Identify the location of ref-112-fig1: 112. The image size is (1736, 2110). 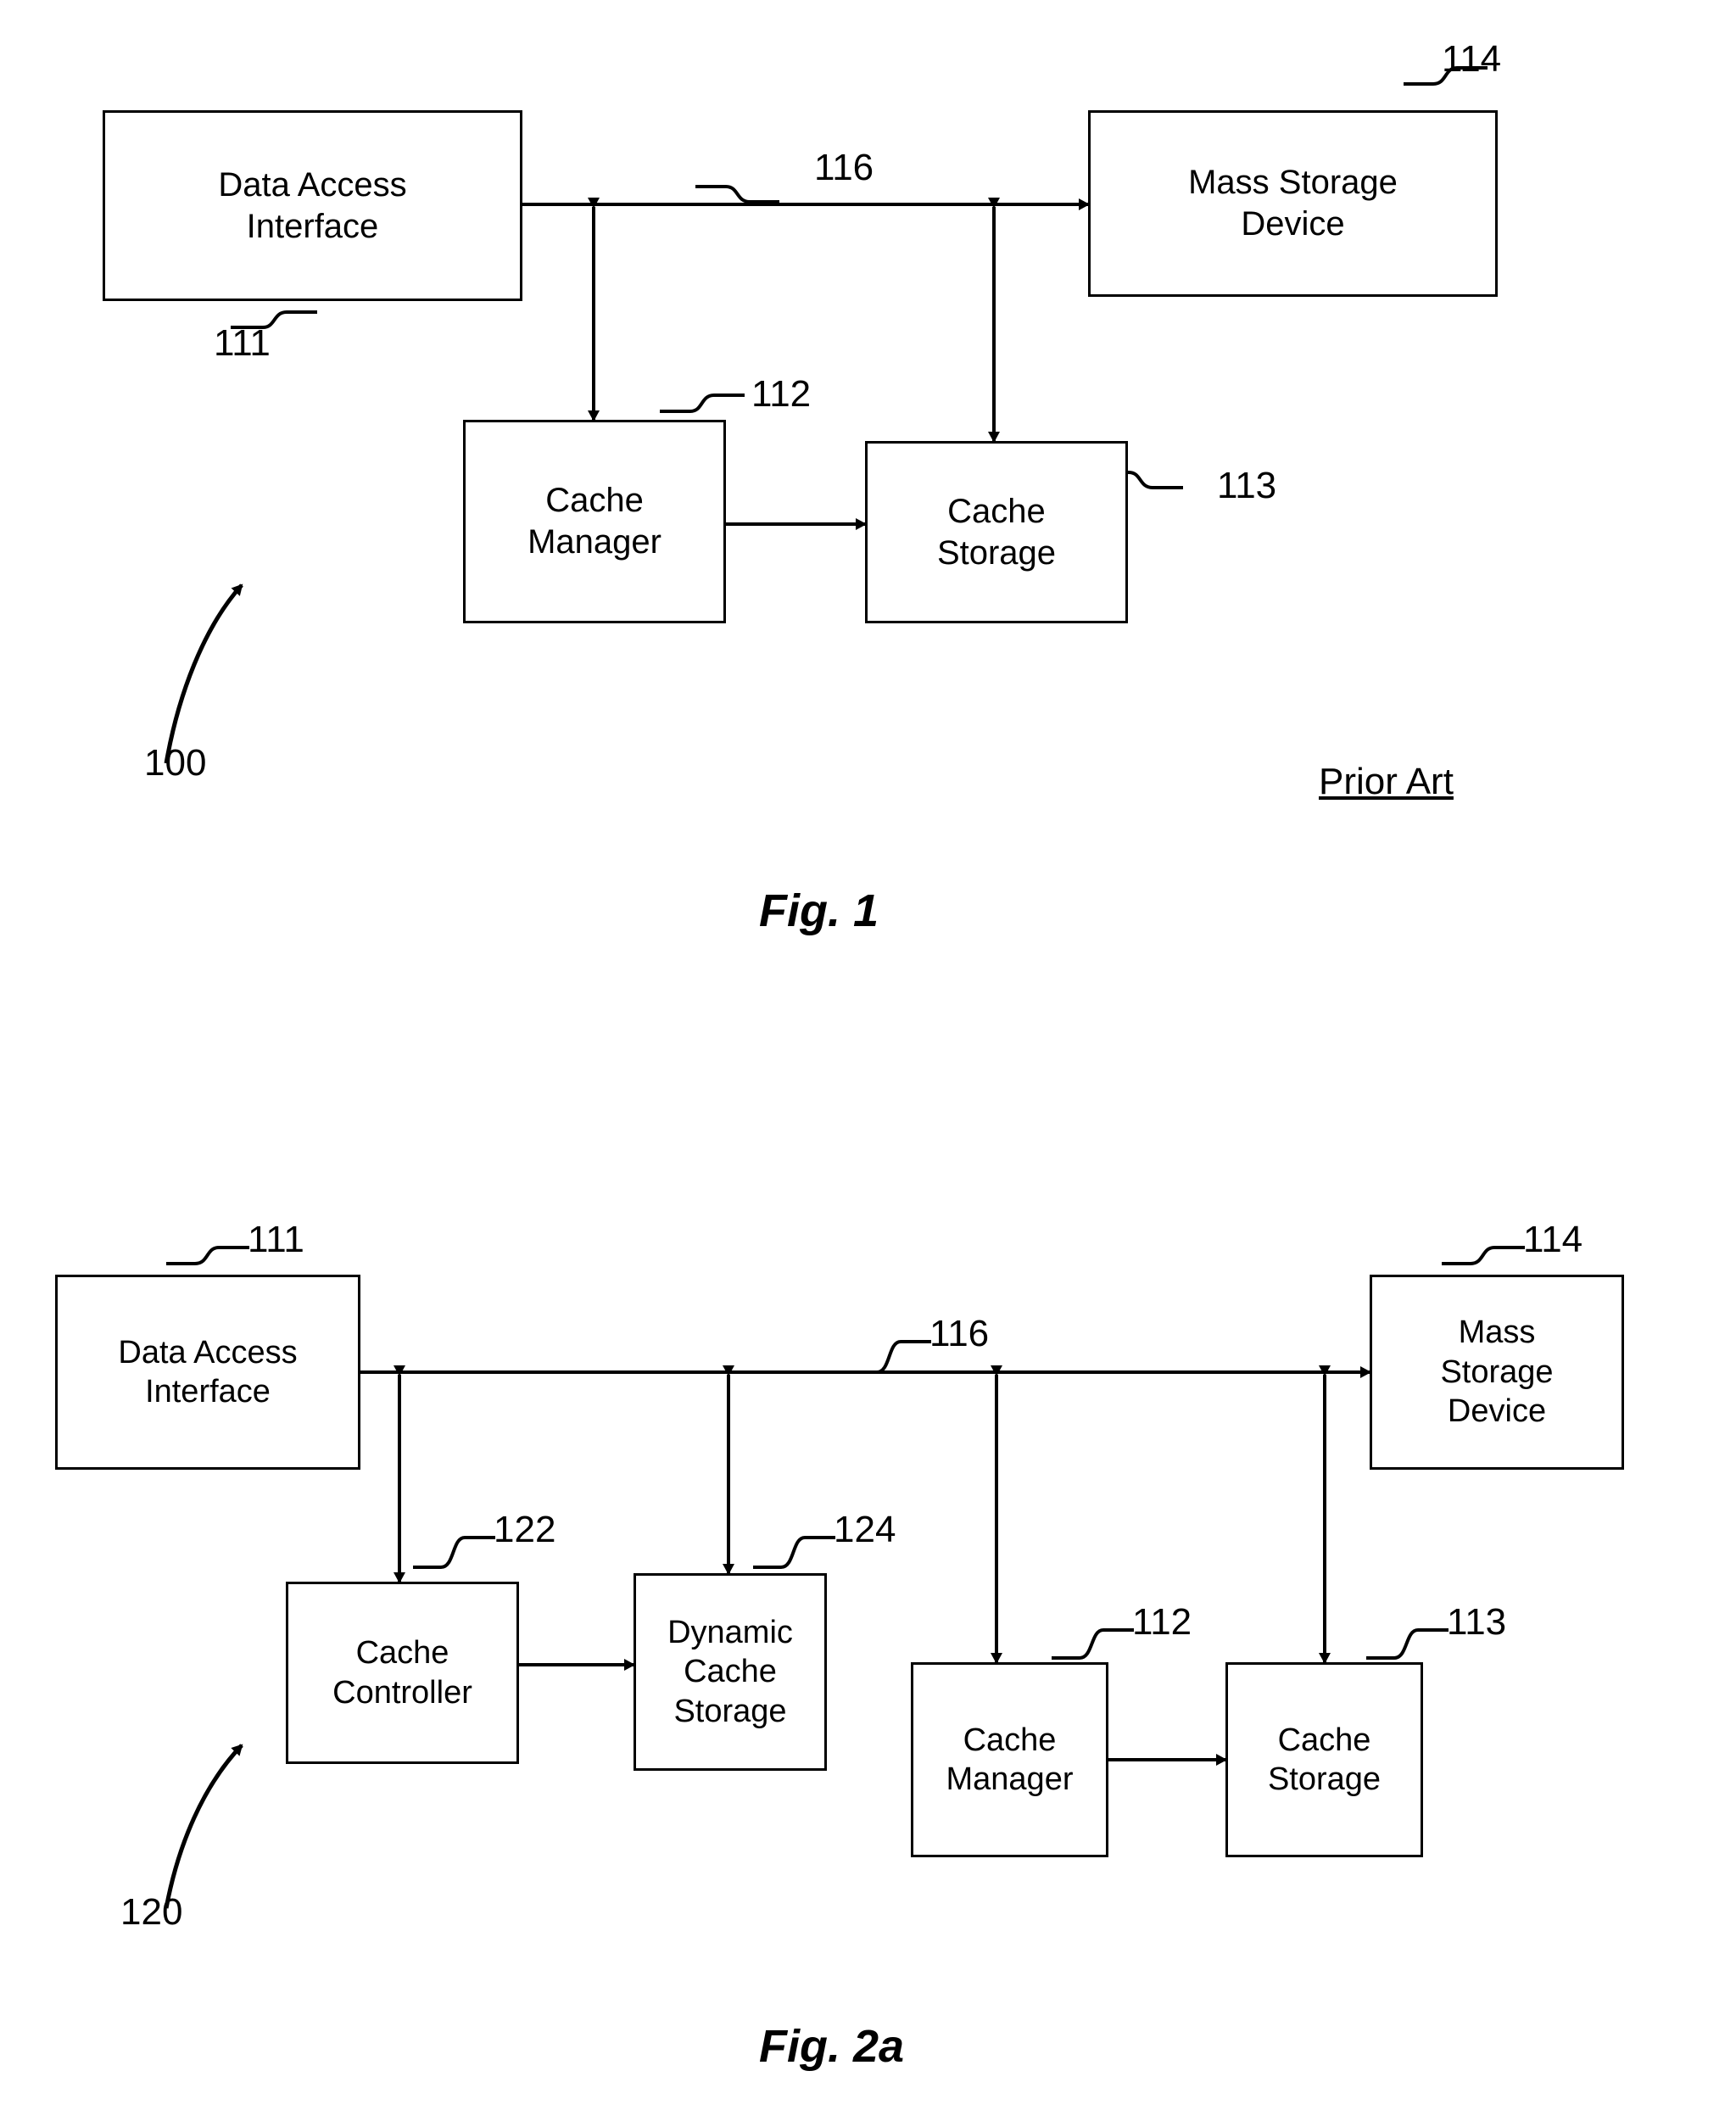
(781, 394).